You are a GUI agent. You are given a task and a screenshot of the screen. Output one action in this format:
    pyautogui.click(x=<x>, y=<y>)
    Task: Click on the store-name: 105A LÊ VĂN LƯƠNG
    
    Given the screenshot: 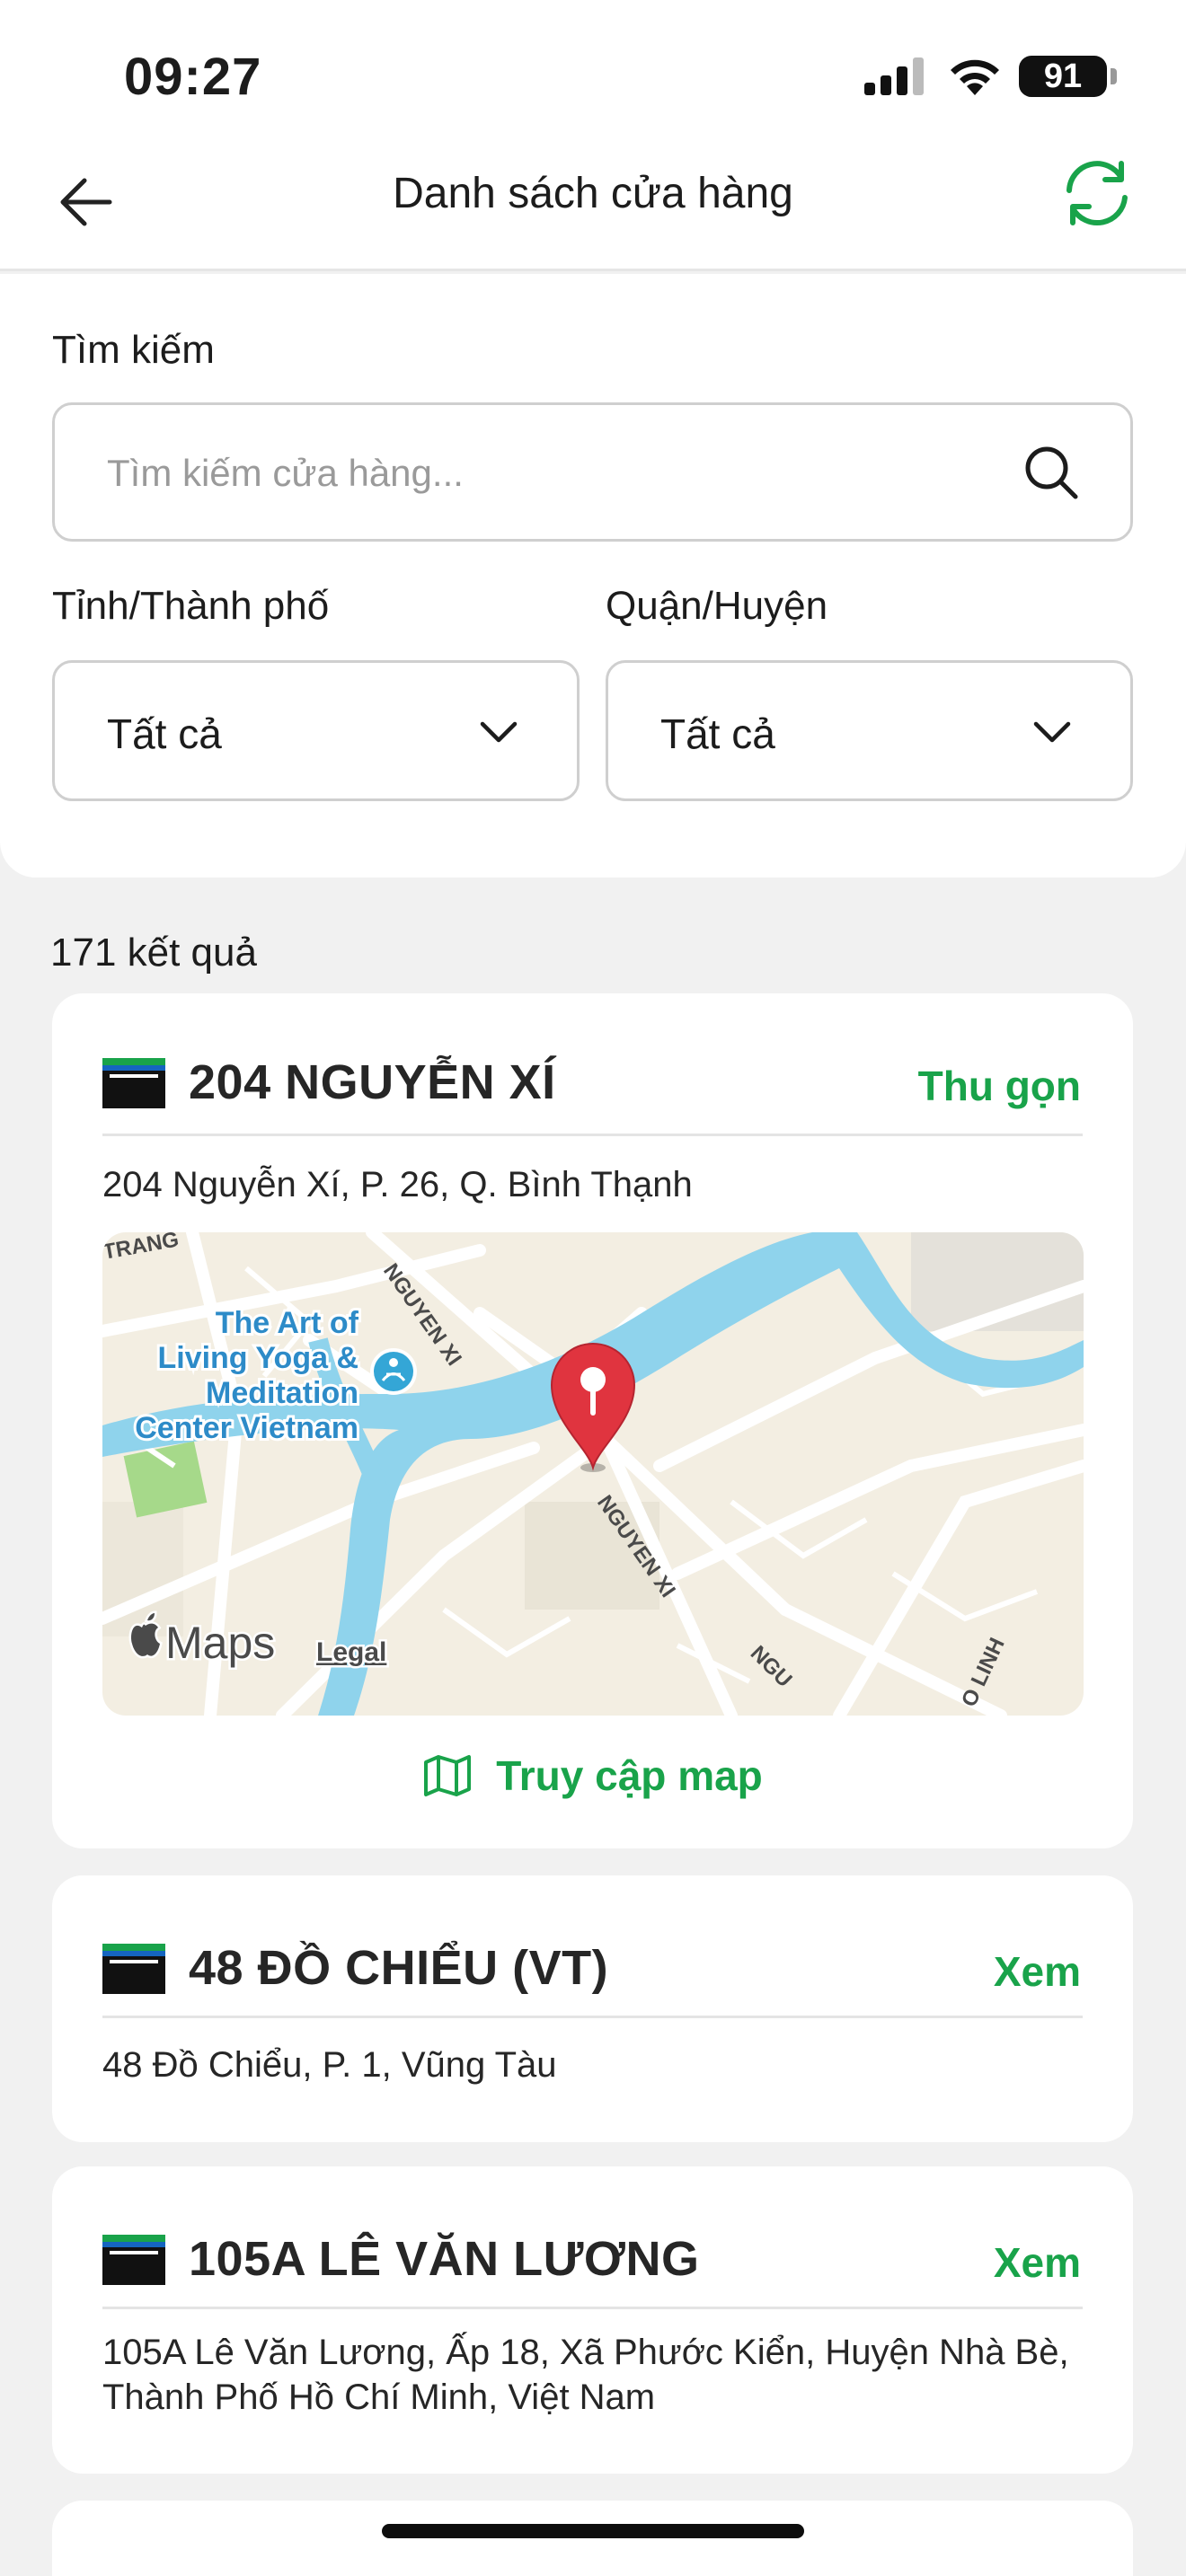 What is the action you would take?
    pyautogui.click(x=444, y=2259)
    